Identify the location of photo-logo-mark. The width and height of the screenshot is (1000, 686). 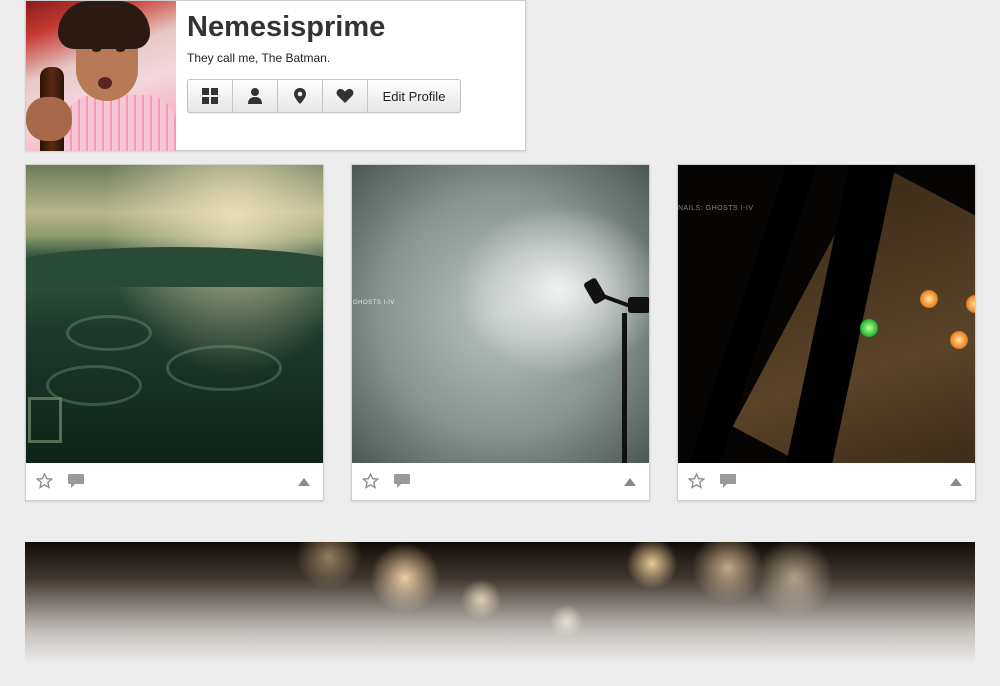
(45, 420).